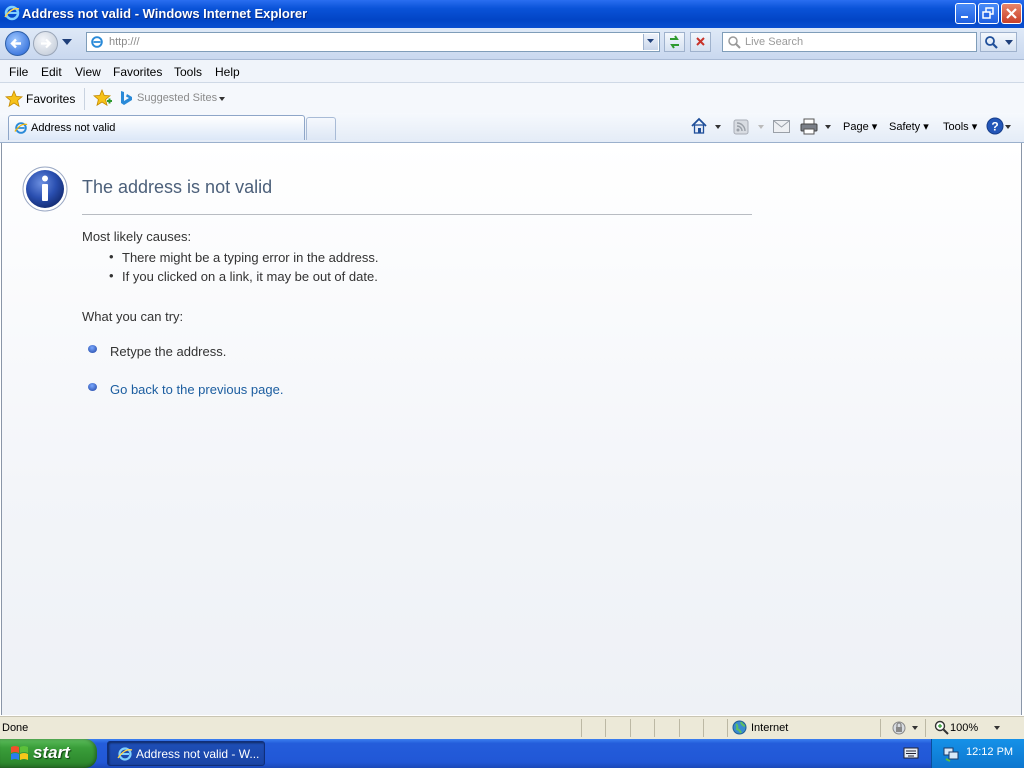 The height and width of the screenshot is (768, 1024). I want to click on search-button, so click(998, 42).